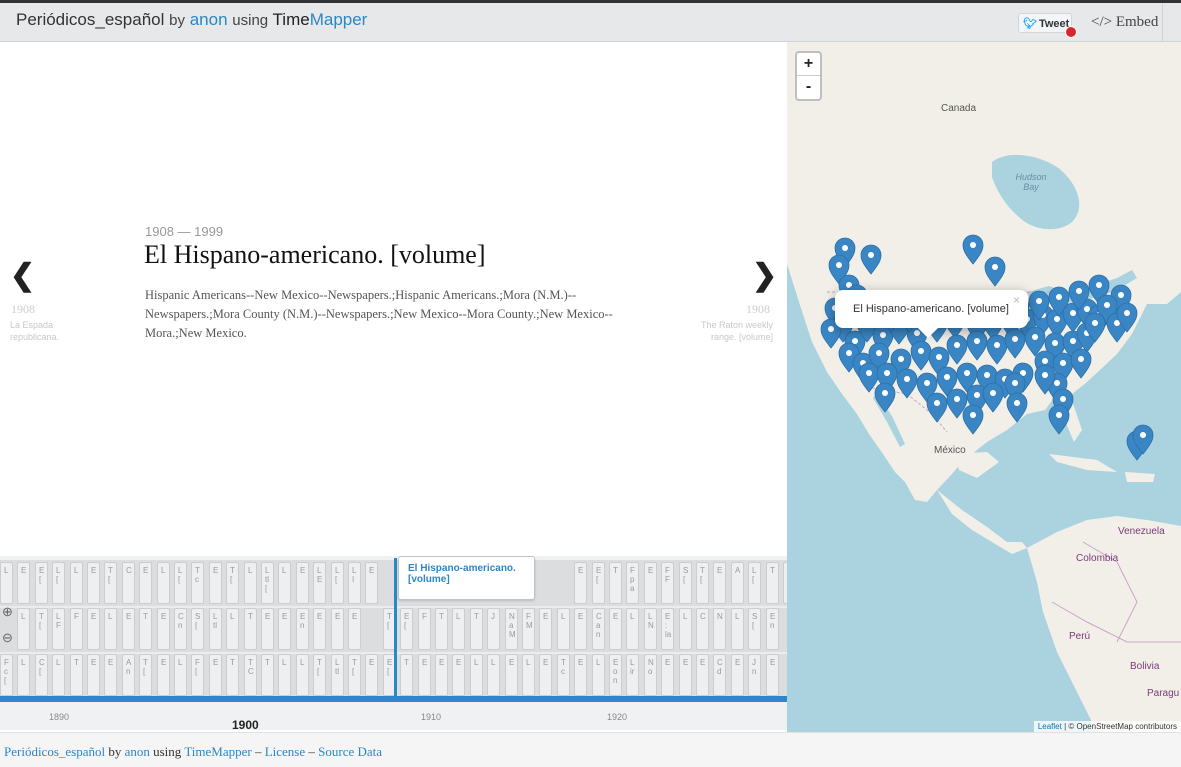  I want to click on map-zoom-out-button: -, so click(808, 87).